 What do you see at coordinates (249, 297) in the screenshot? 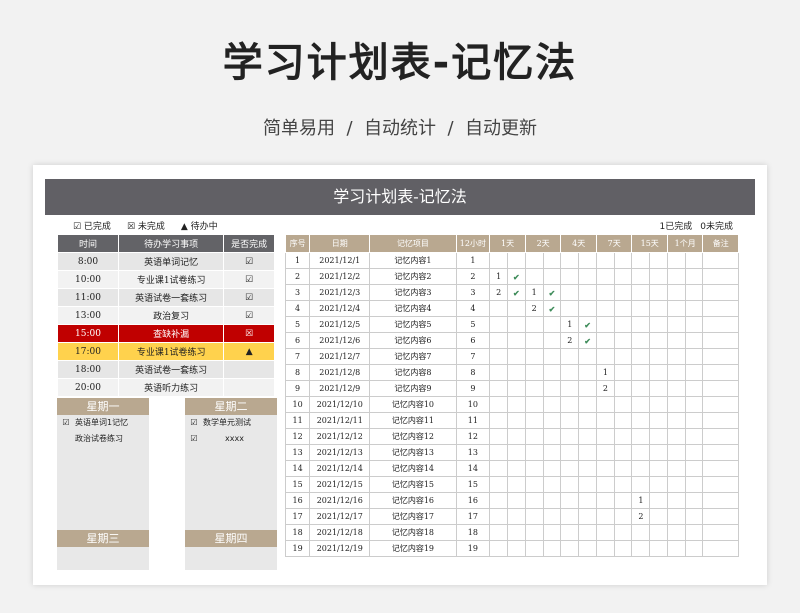
I see `task-status: ☑` at bounding box center [249, 297].